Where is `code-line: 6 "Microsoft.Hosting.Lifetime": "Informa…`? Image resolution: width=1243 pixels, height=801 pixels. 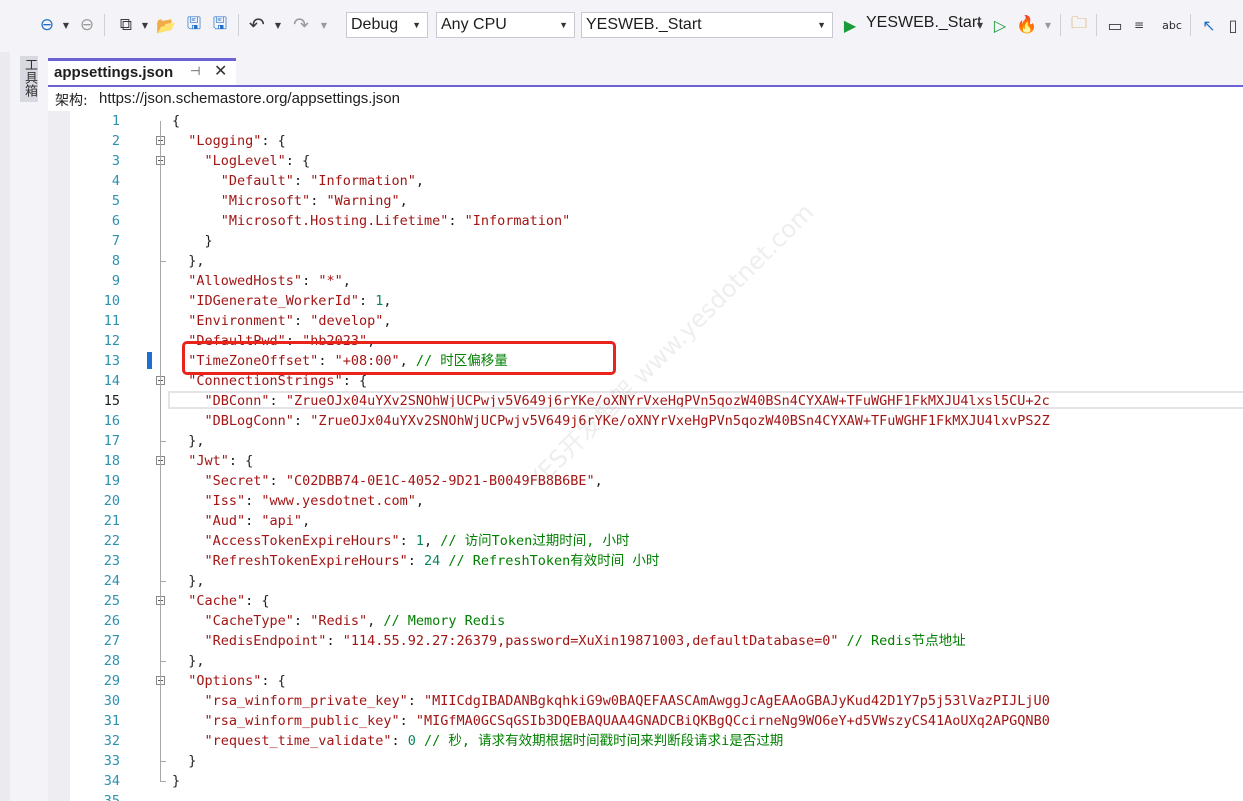
code-line: 6 "Microsoft.Hosting.Lifetime": "Informa… is located at coordinates (645, 221).